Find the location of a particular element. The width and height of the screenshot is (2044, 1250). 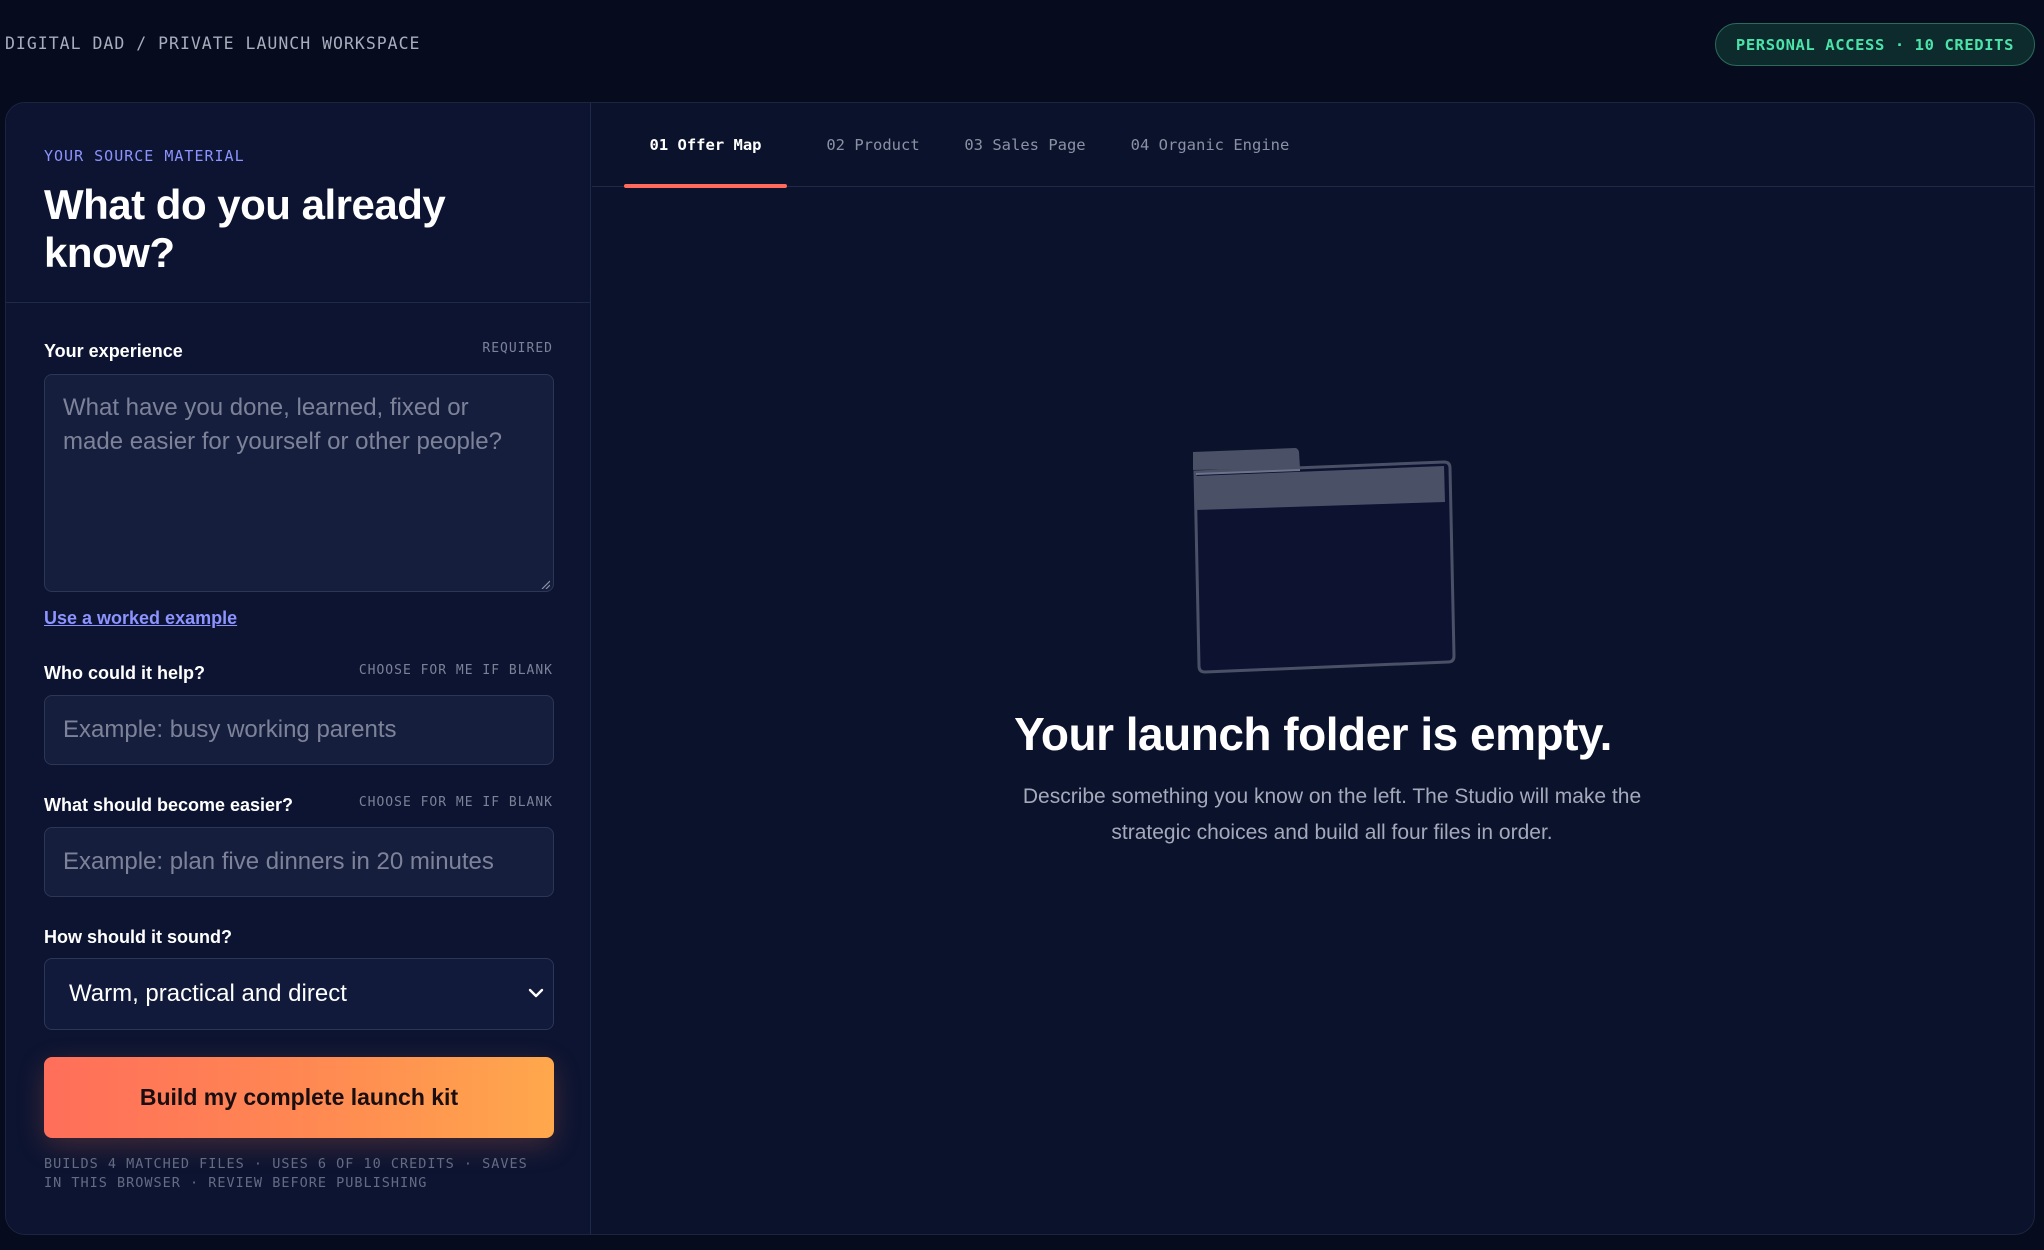

tone-select: Warm, practical and direct is located at coordinates (299, 994).